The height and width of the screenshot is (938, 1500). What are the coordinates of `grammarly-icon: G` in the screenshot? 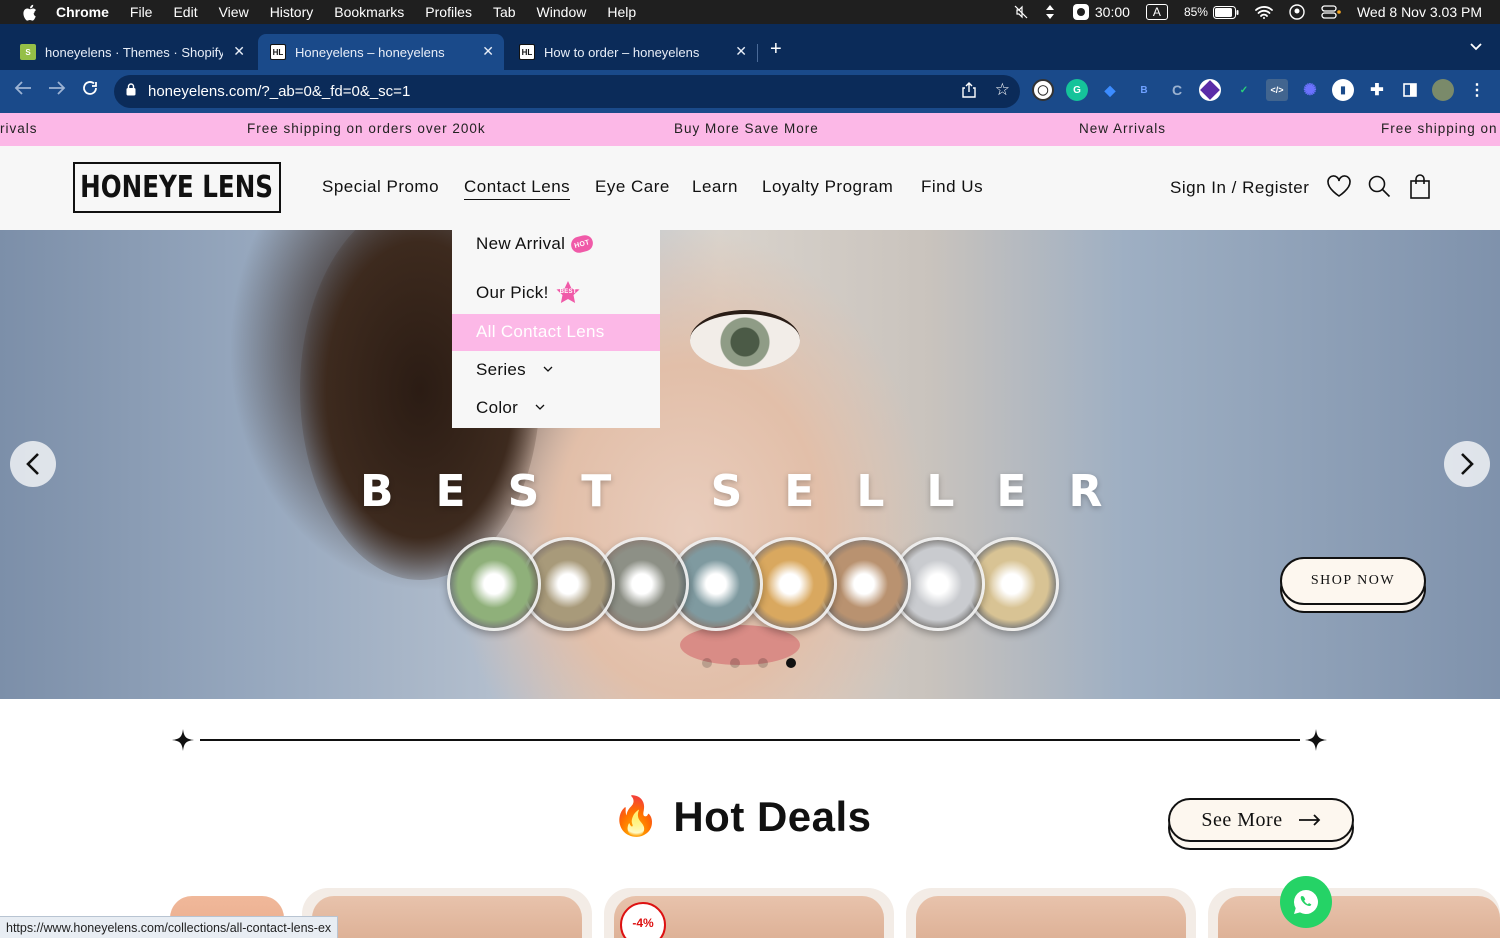 It's located at (1077, 90).